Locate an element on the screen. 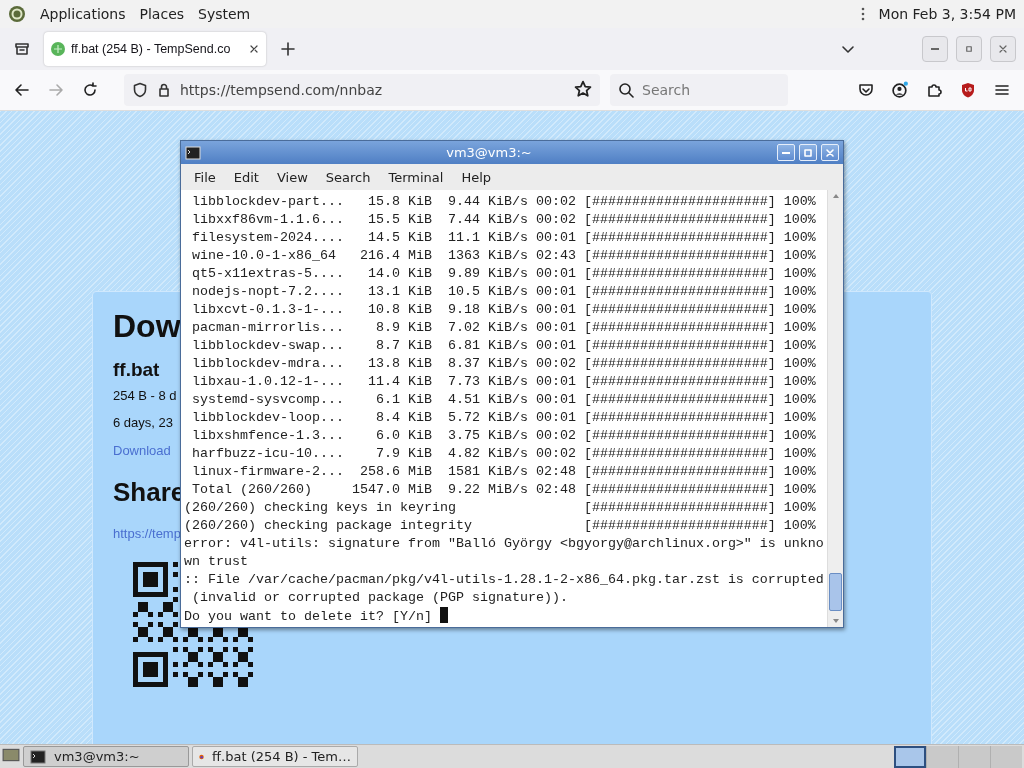 Image resolution: width=1024 pixels, height=768 pixels. terminal-line: nodejs-nopt-7.2.... 13.1 KiB 10.5 KiB/s 00:01 [######################] 100% is located at coordinates (504, 292).